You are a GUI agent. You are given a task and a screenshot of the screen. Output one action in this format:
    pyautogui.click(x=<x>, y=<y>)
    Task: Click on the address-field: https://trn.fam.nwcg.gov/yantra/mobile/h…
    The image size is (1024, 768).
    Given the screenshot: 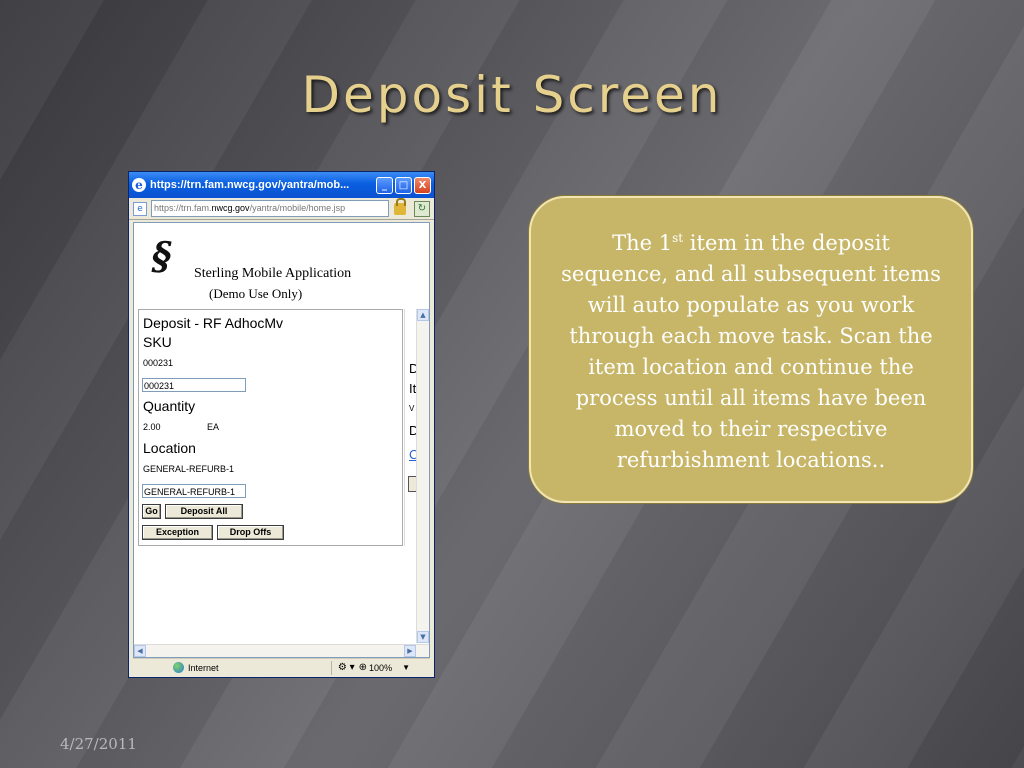 What is the action you would take?
    pyautogui.click(x=270, y=208)
    